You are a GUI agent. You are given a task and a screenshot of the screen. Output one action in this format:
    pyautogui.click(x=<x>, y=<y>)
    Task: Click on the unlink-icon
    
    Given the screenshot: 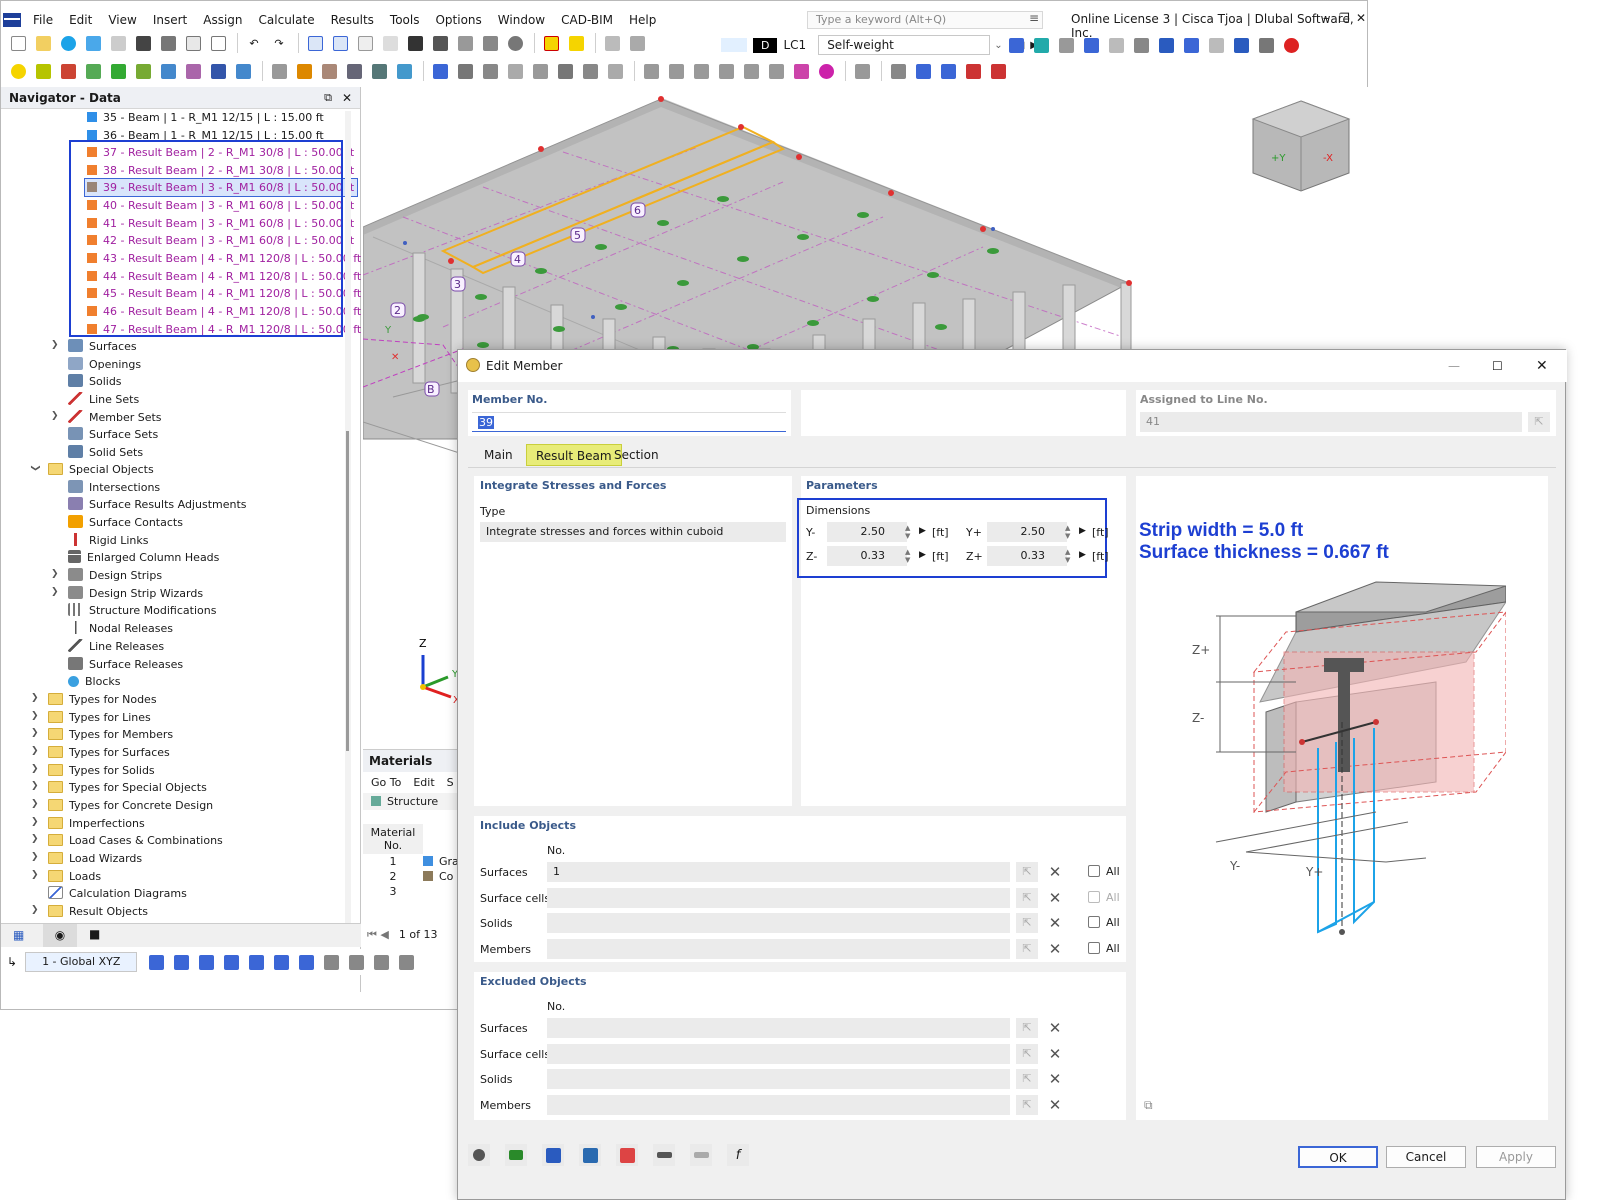 What is the action you would take?
    pyautogui.click(x=701, y=1155)
    